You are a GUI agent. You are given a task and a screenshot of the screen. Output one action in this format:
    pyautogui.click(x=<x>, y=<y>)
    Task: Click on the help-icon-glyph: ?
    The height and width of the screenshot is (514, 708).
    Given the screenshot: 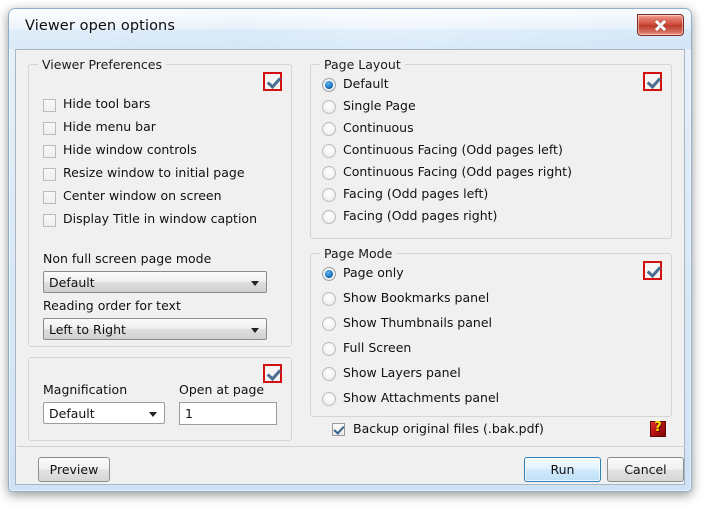 What is the action you would take?
    pyautogui.click(x=658, y=427)
    